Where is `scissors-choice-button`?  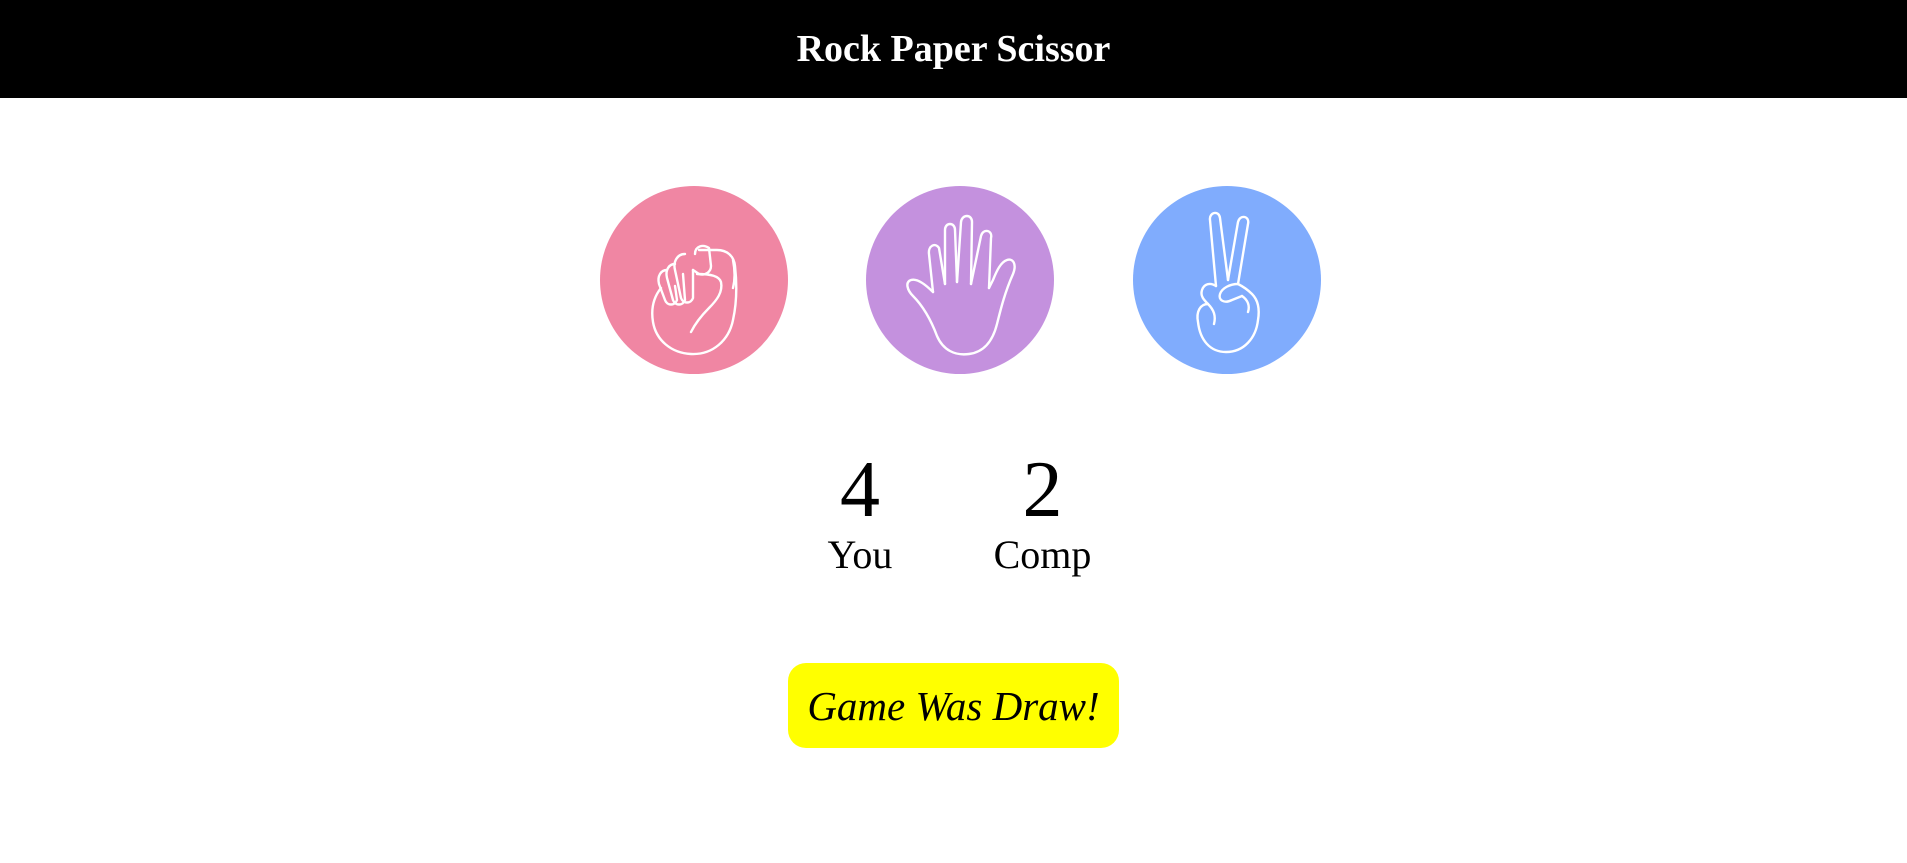 scissors-choice-button is located at coordinates (1227, 280).